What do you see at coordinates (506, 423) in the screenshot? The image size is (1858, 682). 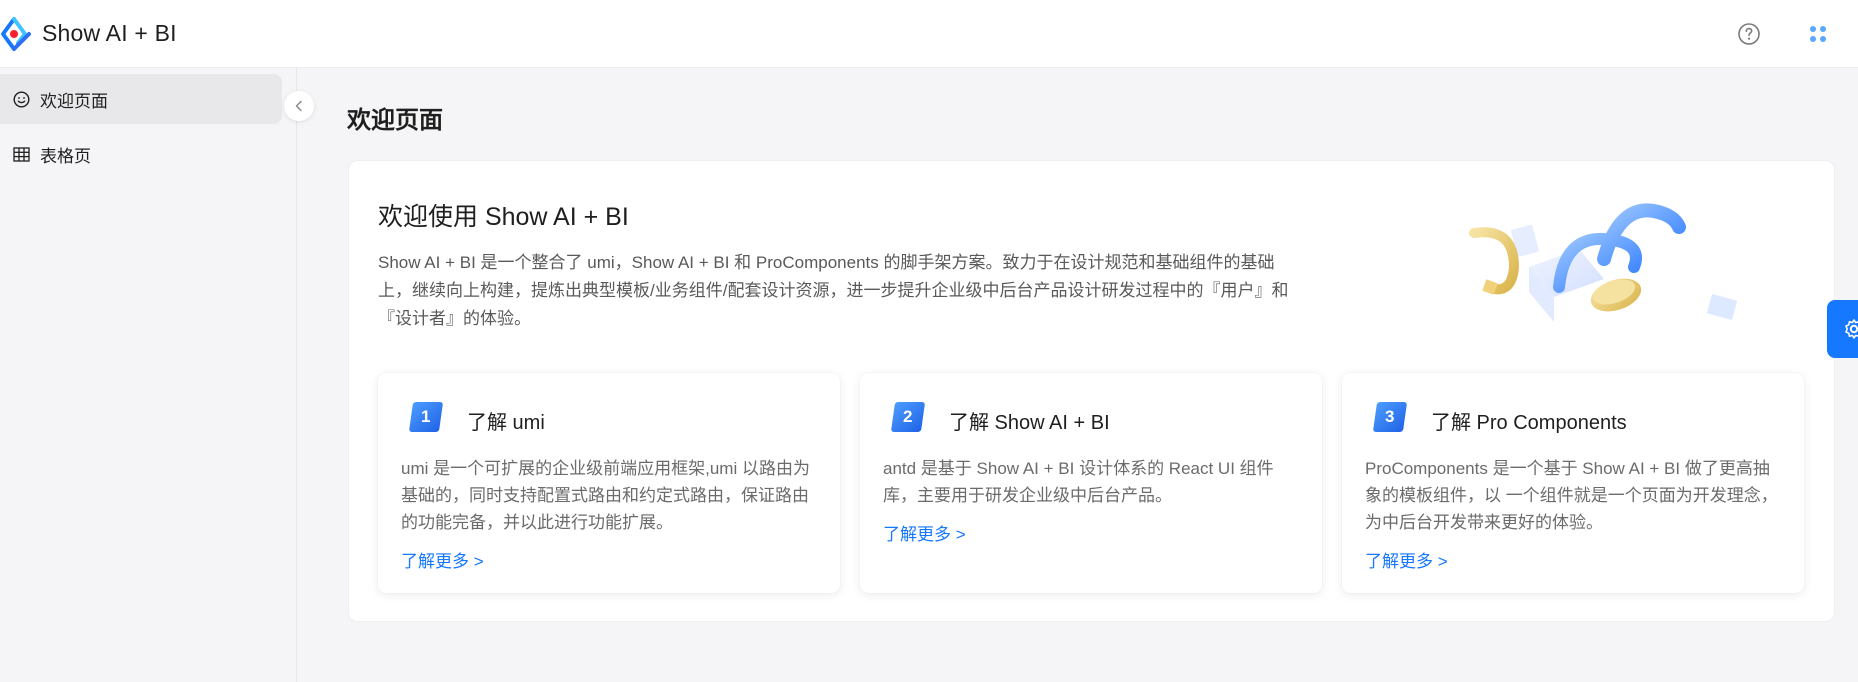 I see `feature-title: 了解 umi` at bounding box center [506, 423].